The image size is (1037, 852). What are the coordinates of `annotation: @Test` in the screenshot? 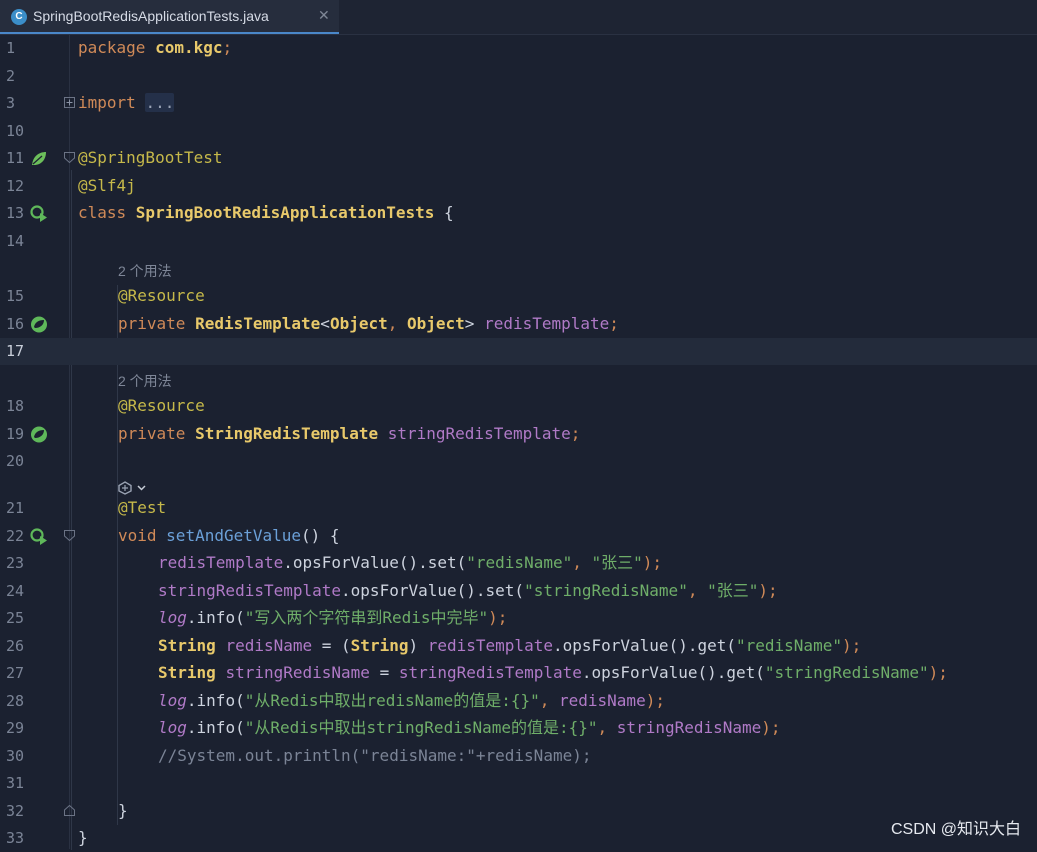 It's located at (142, 507).